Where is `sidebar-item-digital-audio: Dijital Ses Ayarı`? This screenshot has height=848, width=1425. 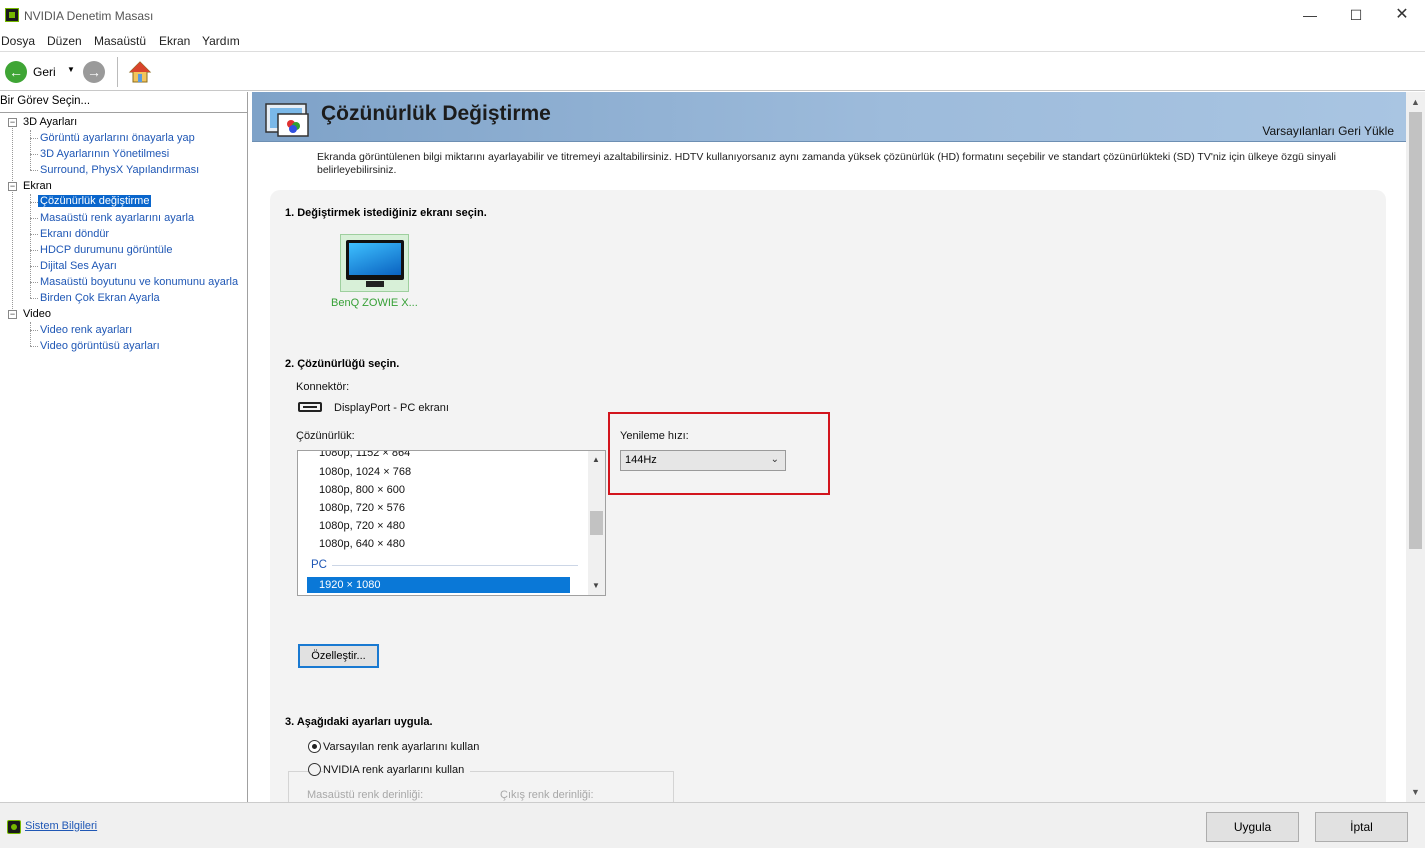
sidebar-item-digital-audio: Dijital Ses Ayarı is located at coordinates (78, 266).